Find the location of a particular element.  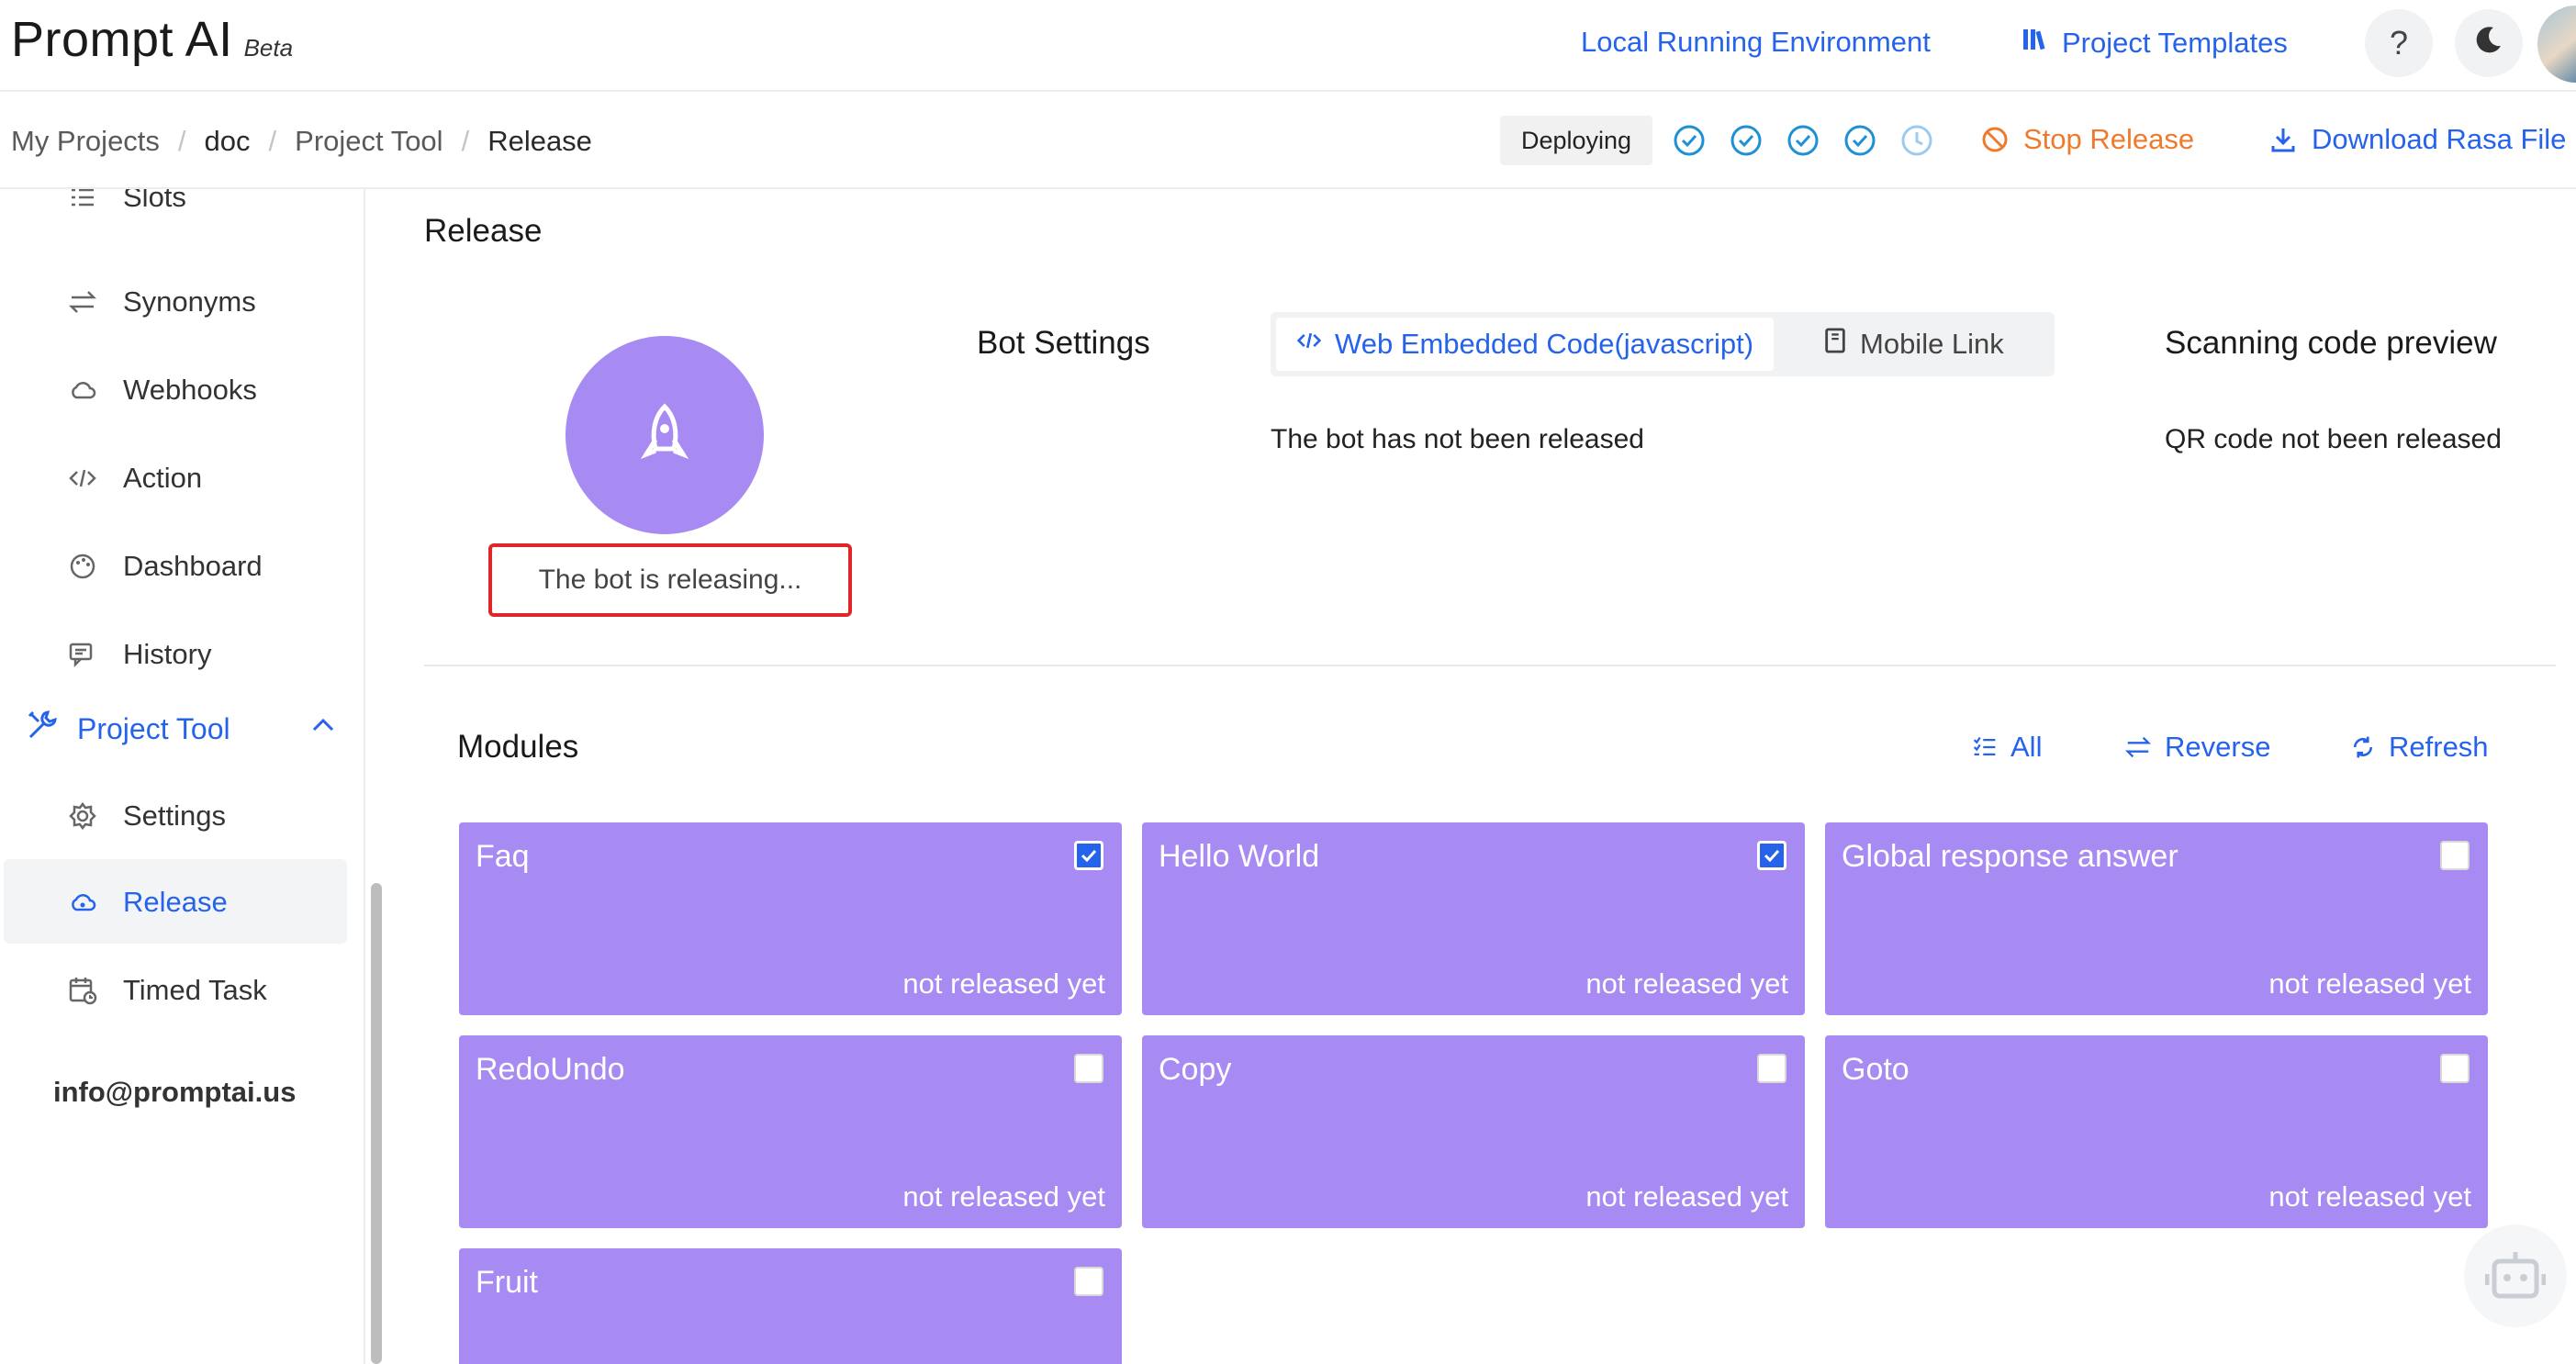

breadcrumb-release: Release is located at coordinates (539, 141).